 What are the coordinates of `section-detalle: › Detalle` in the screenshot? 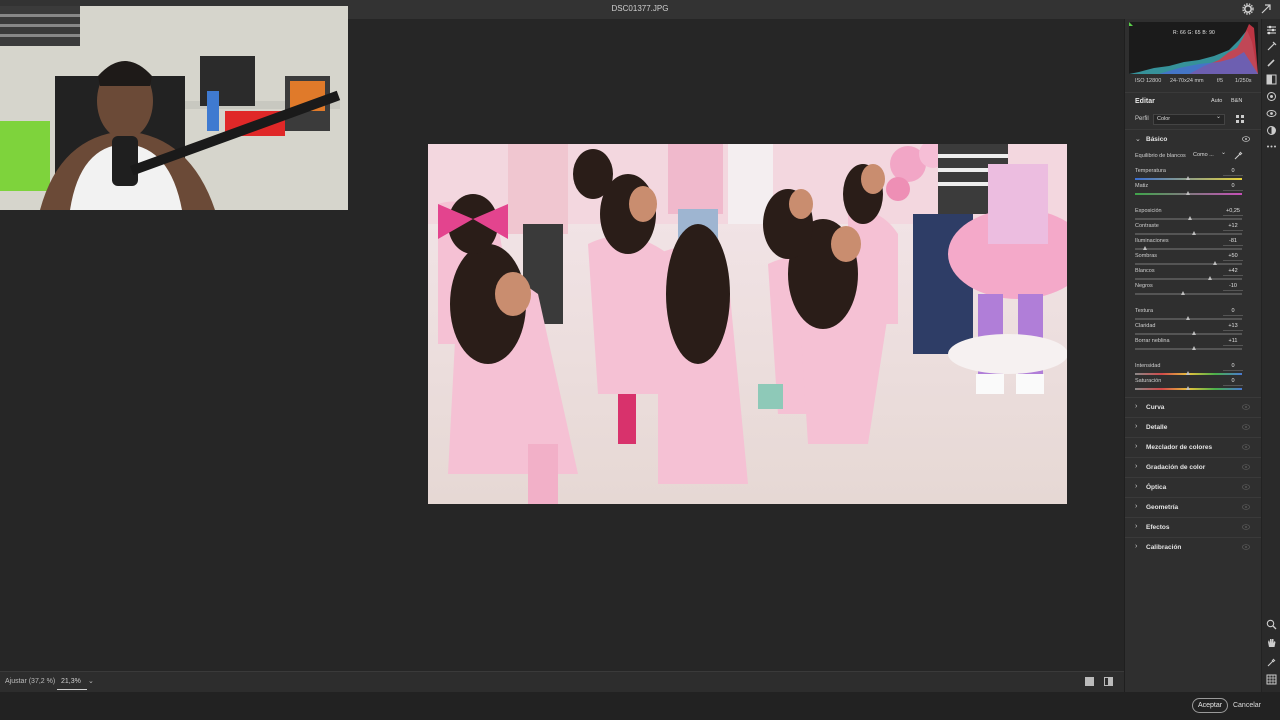 It's located at (1193, 427).